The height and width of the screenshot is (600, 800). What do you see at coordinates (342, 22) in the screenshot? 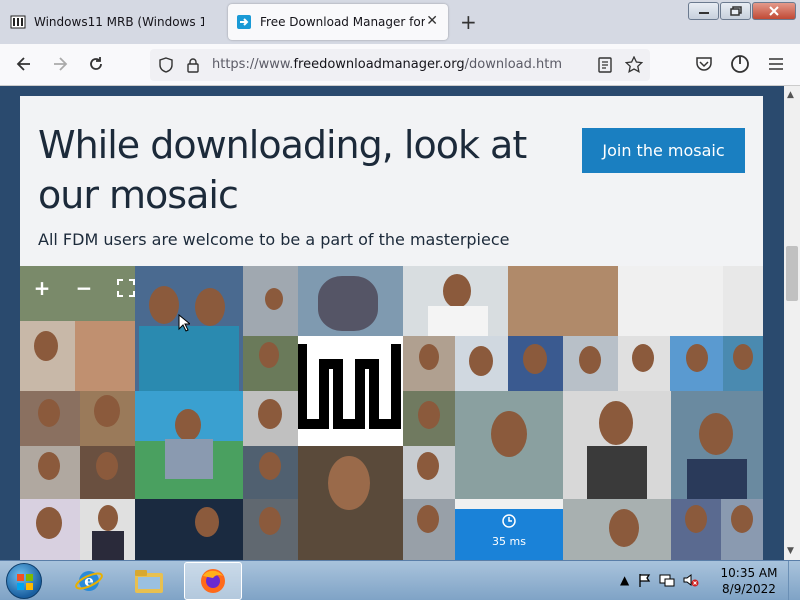
I see `tab-title: Free Download Manager for Windows` at bounding box center [342, 22].